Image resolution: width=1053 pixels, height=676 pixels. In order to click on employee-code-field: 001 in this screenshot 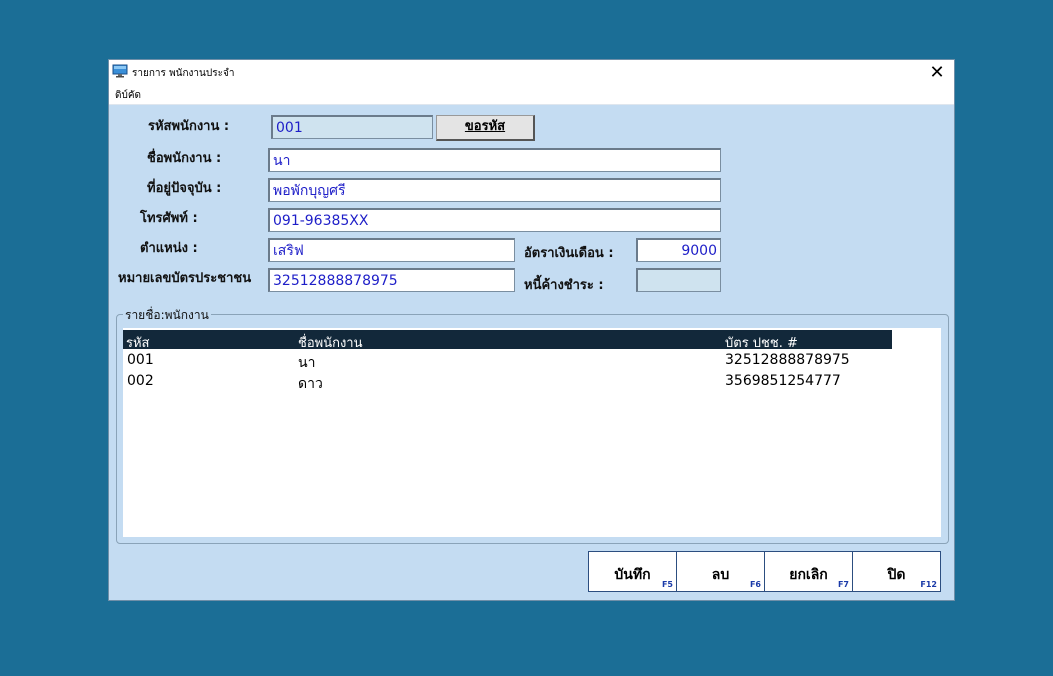, I will do `click(352, 127)`.